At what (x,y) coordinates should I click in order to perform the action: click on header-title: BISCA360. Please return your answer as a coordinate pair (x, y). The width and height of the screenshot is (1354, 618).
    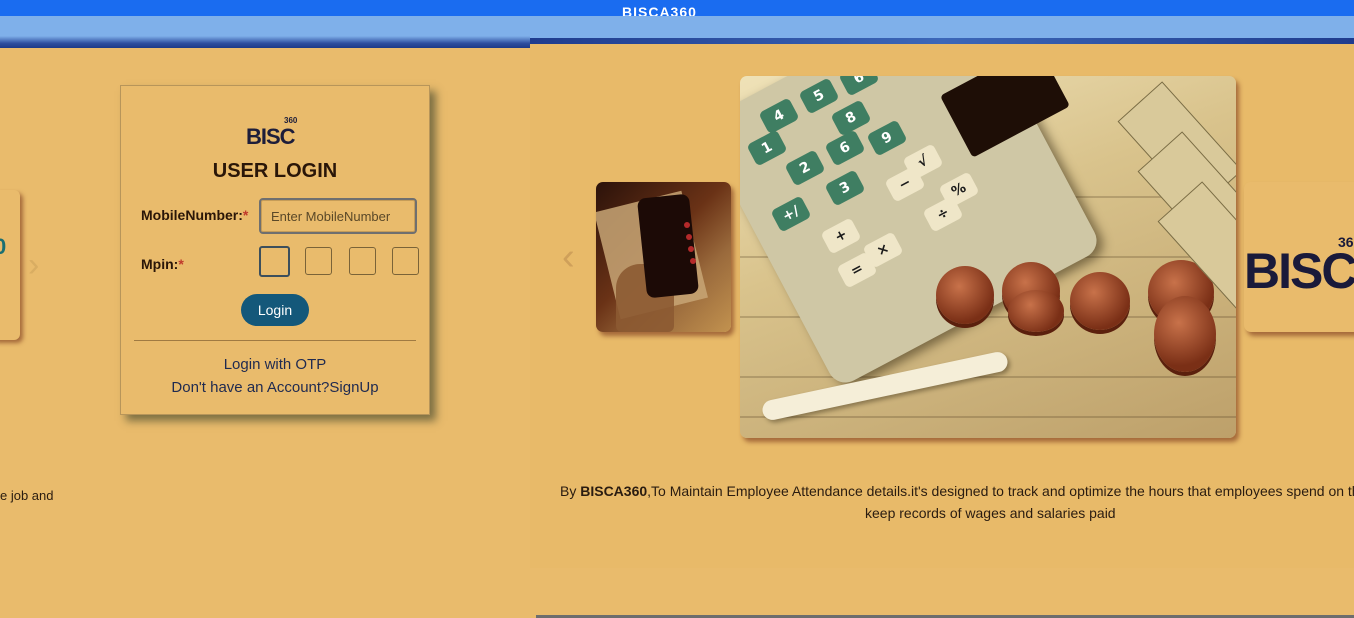
    Looking at the image, I should click on (659, 10).